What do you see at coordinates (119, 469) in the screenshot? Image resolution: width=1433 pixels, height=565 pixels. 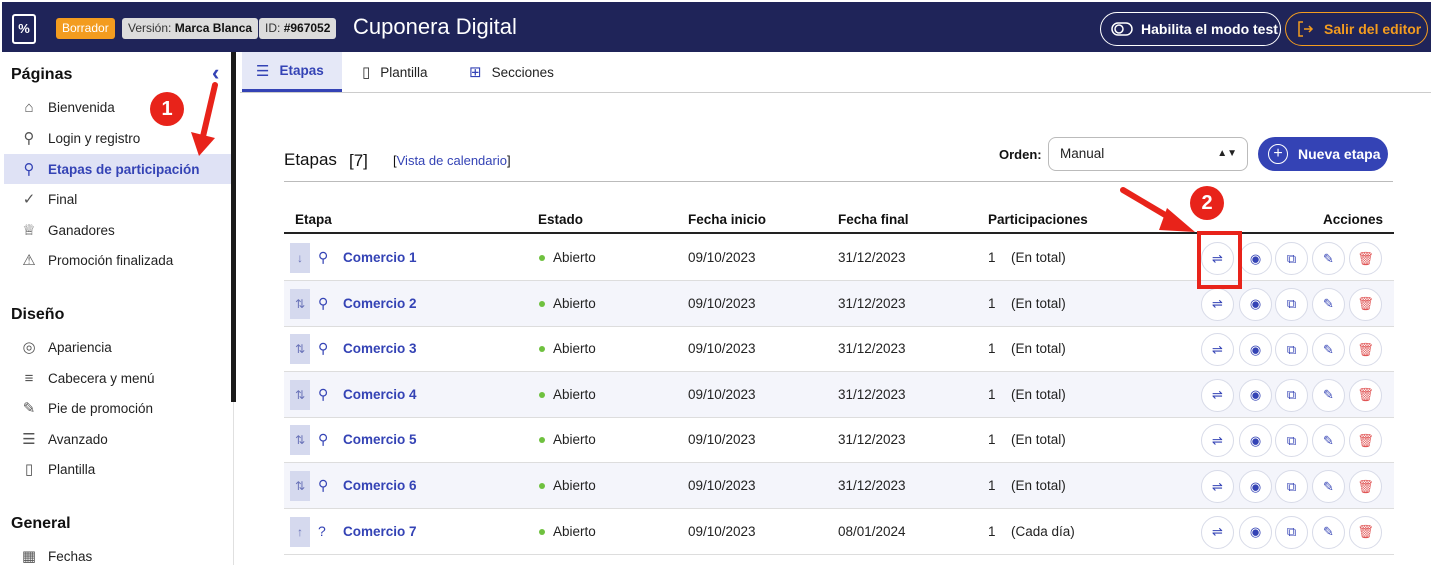 I see `sidebar-item-plantilla: ▯ Plantilla` at bounding box center [119, 469].